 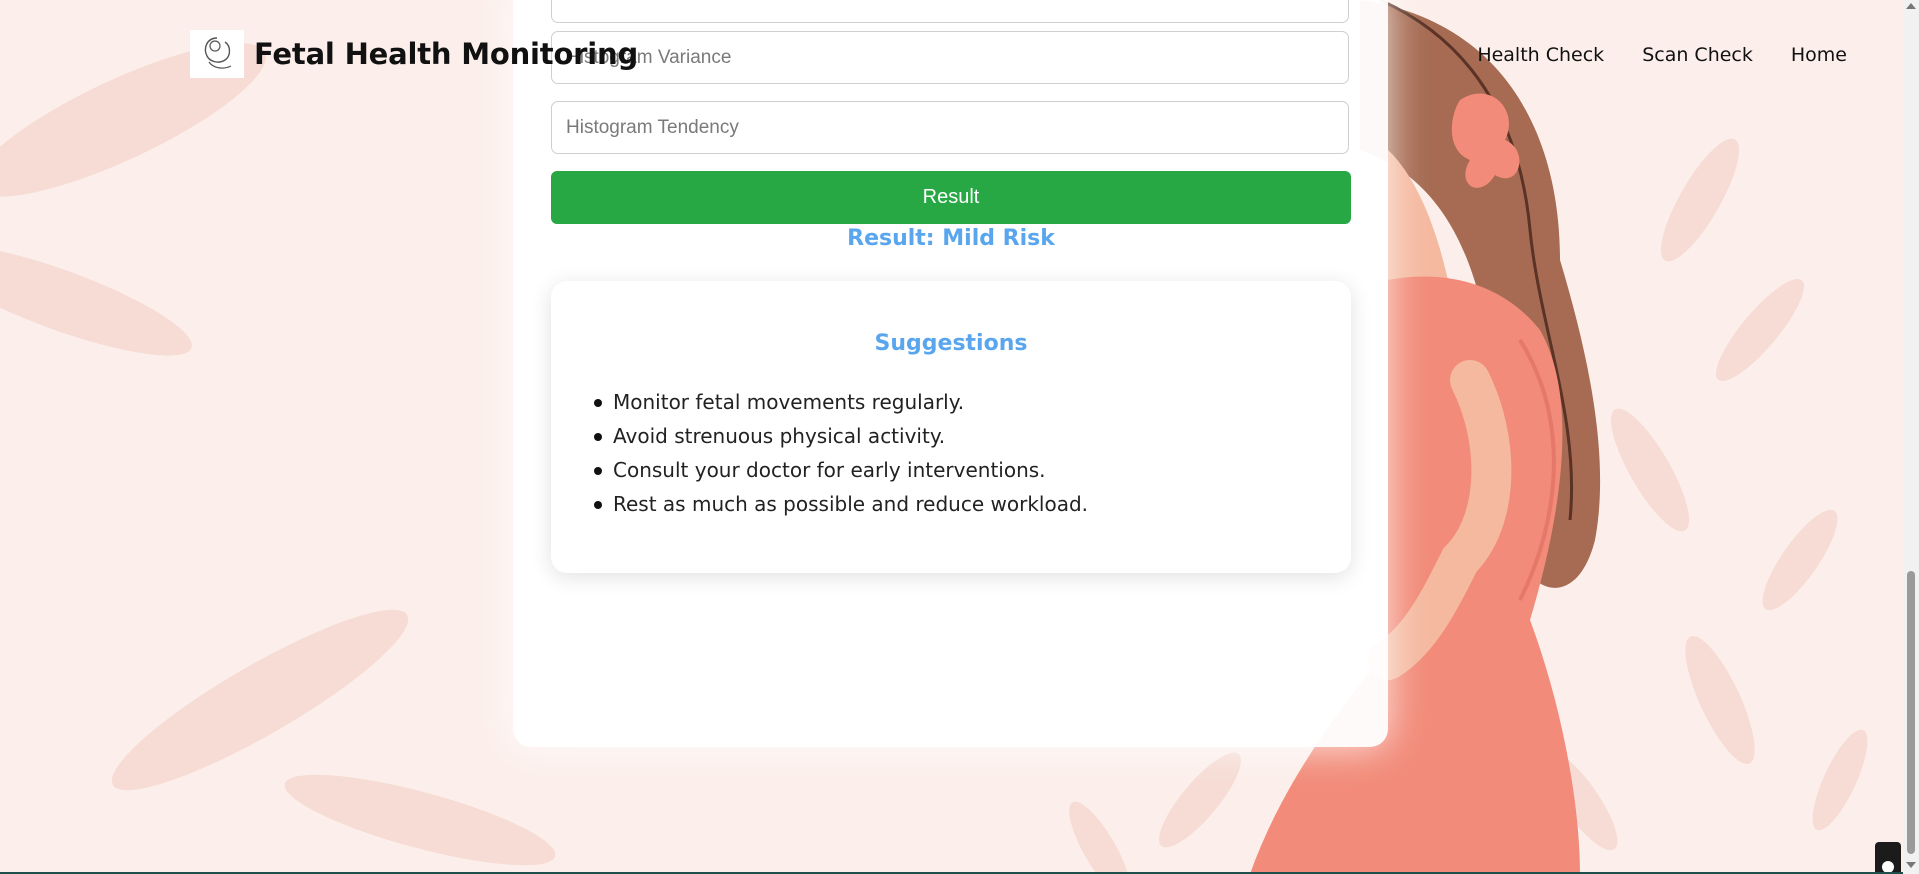 I want to click on histogram-tendency-input, so click(x=950, y=127).